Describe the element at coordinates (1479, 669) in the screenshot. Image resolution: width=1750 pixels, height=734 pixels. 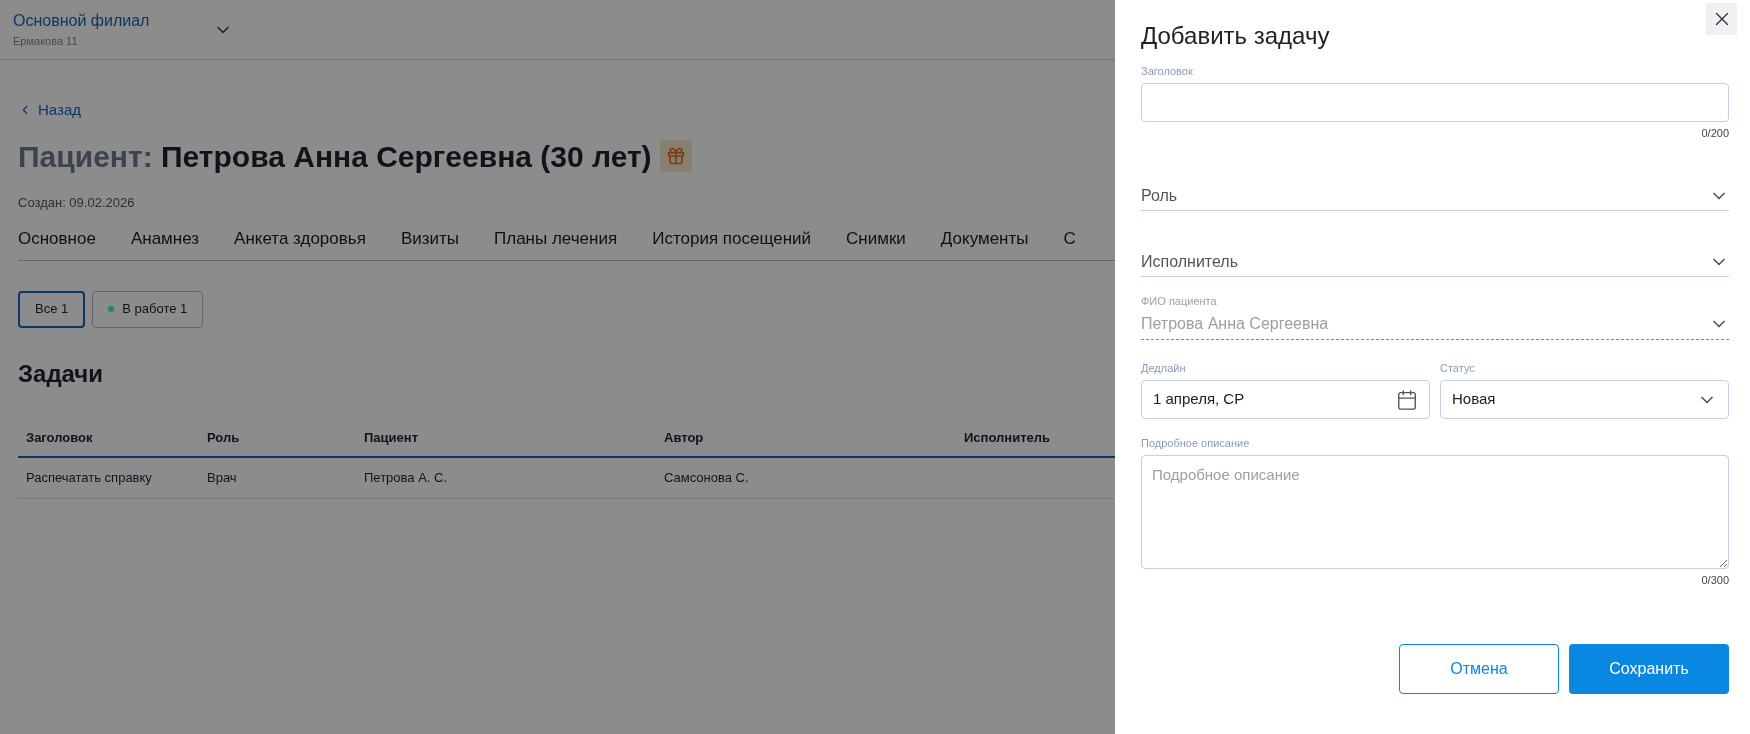
I see `cancel-button: Отмена` at that location.